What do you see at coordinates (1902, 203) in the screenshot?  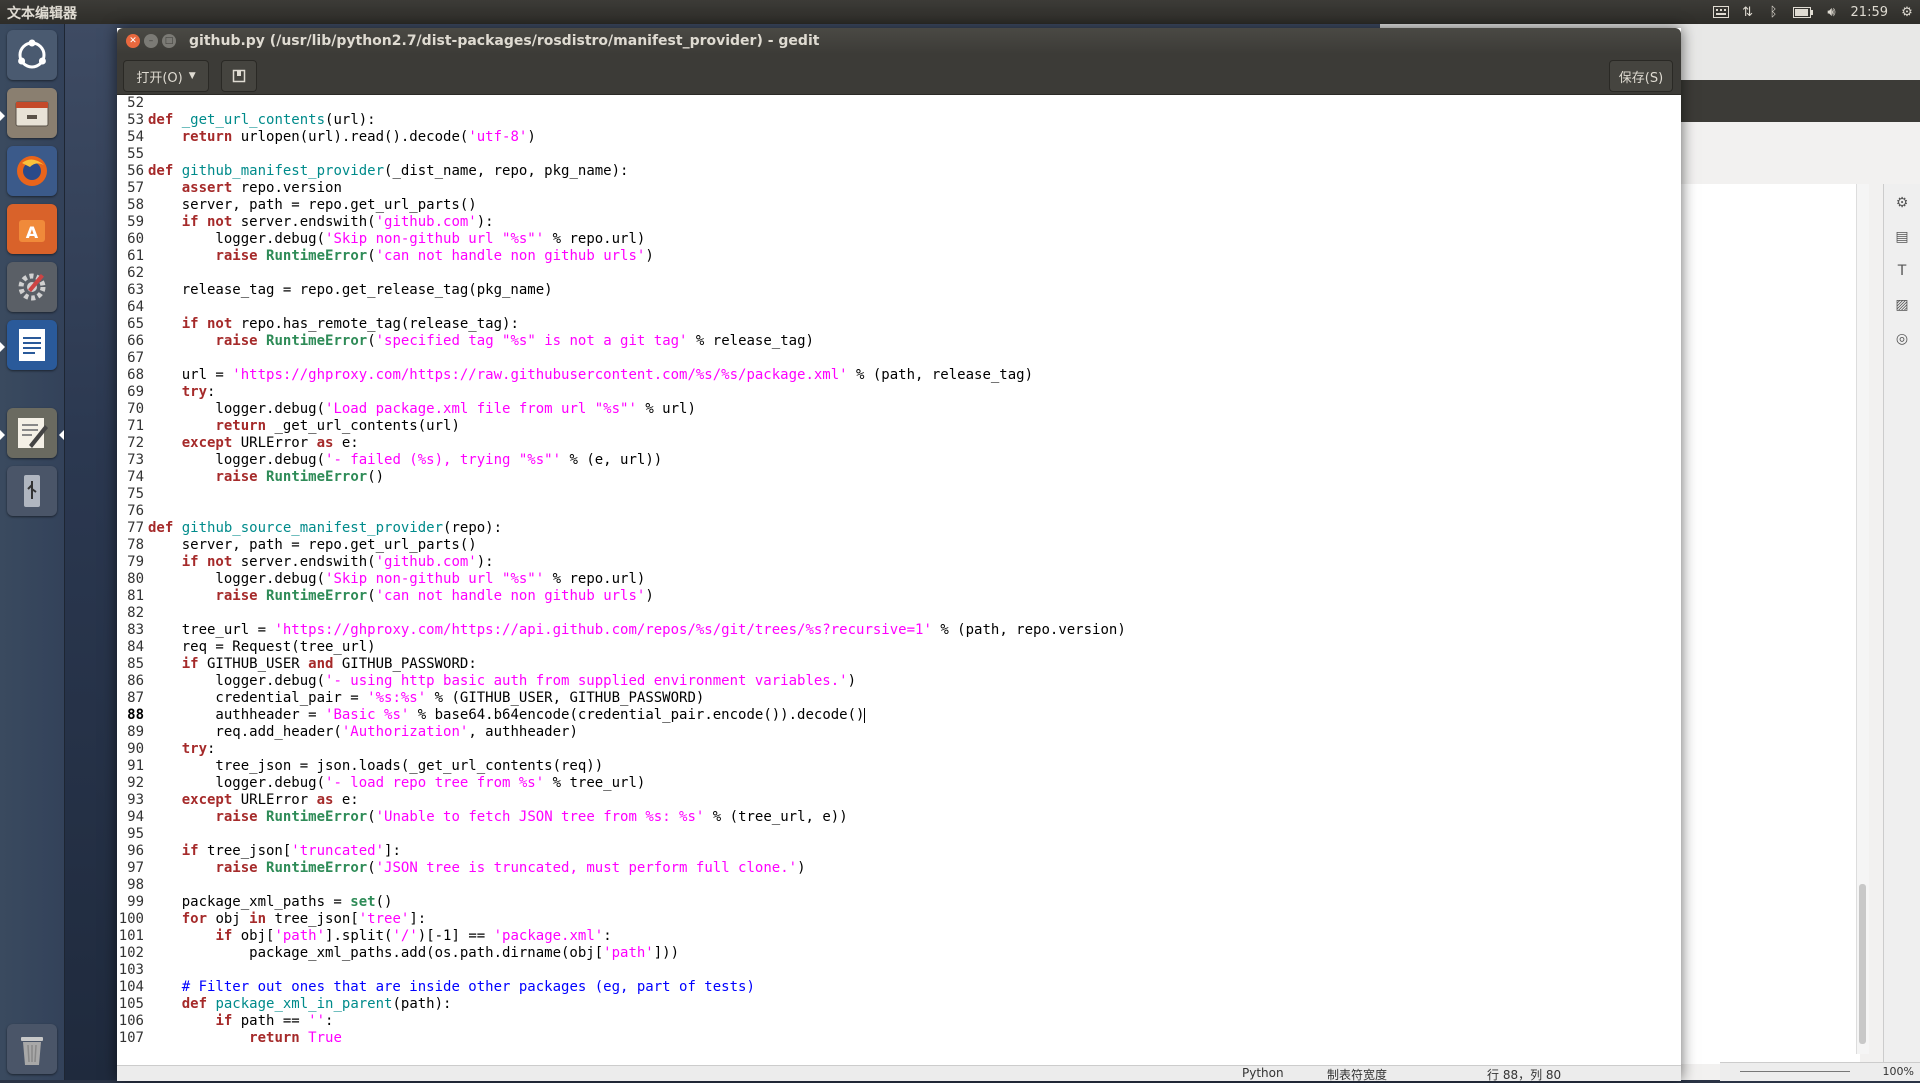 I see `properties-icon: ⚙` at bounding box center [1902, 203].